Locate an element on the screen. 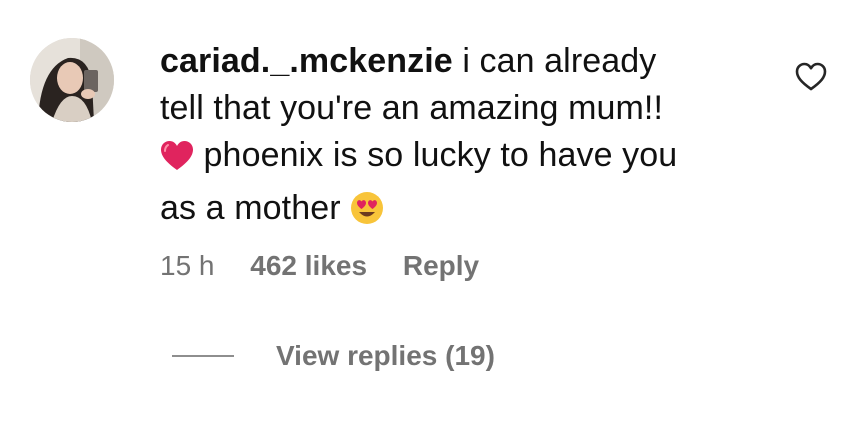 This screenshot has width=860, height=433. replies-divider is located at coordinates (203, 356).